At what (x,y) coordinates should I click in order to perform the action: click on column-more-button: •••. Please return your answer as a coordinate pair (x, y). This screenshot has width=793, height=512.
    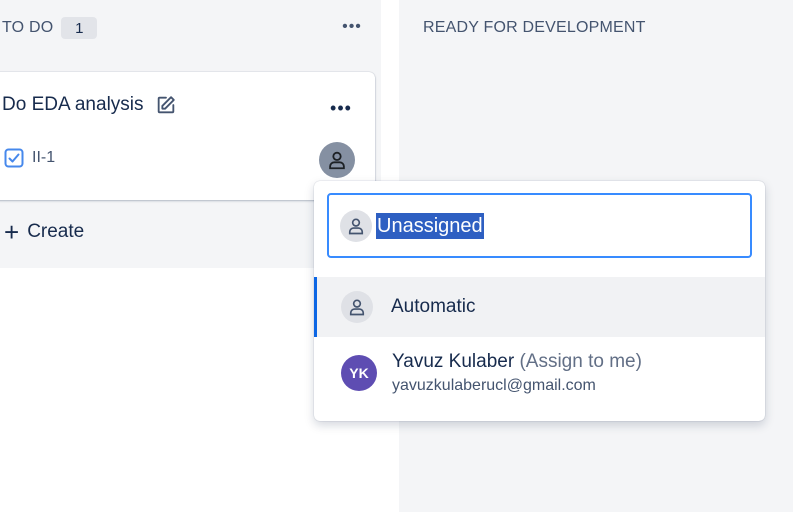
    Looking at the image, I should click on (352, 27).